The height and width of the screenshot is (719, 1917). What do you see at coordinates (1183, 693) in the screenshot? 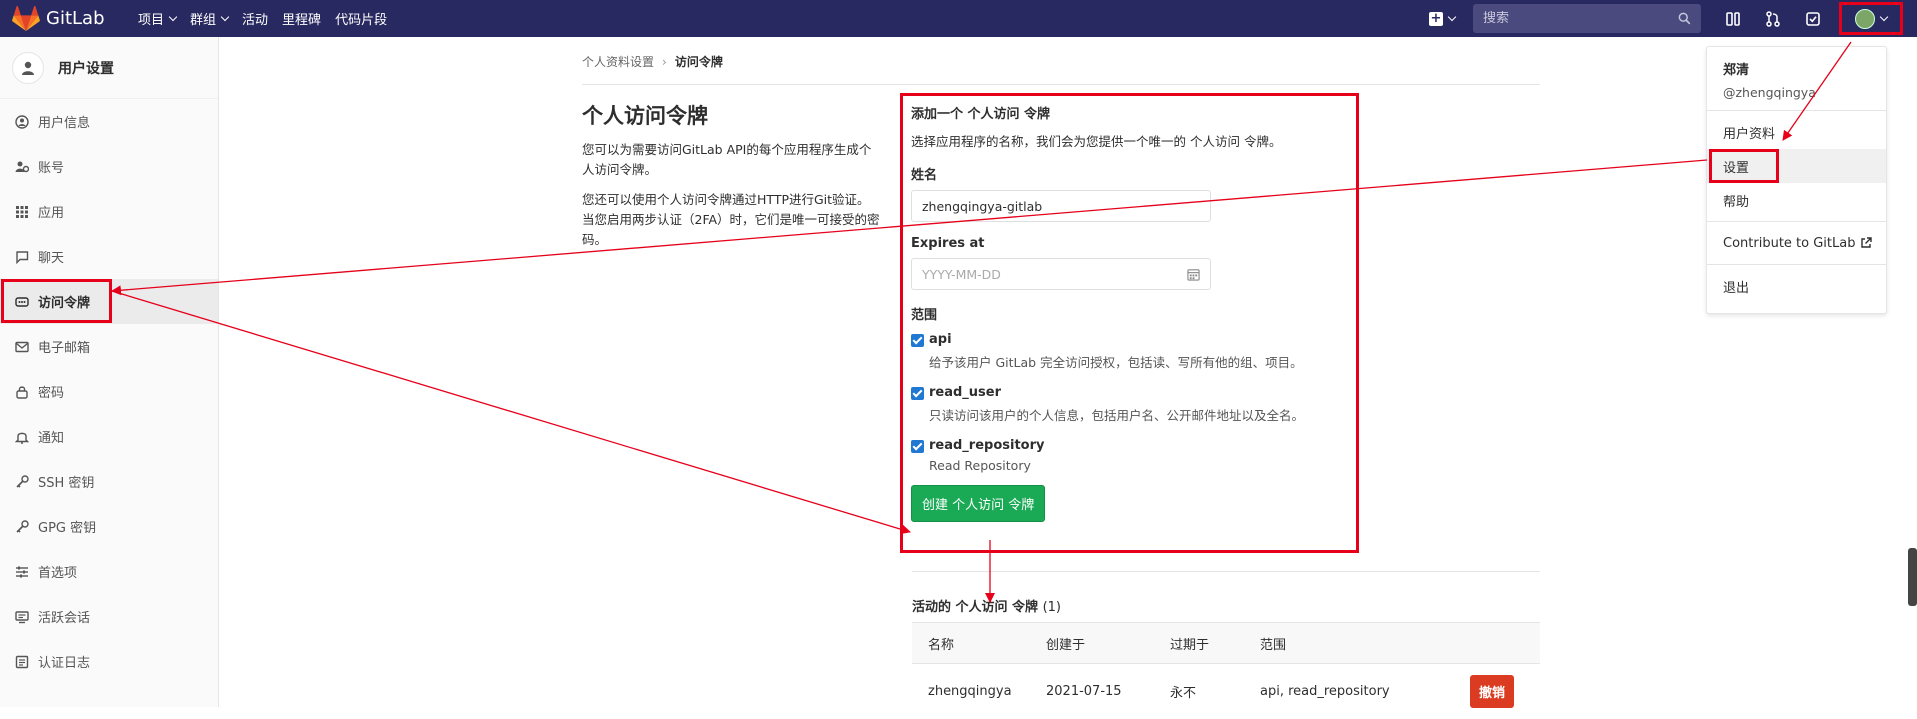
I see `token-expires-cell: 永不` at bounding box center [1183, 693].